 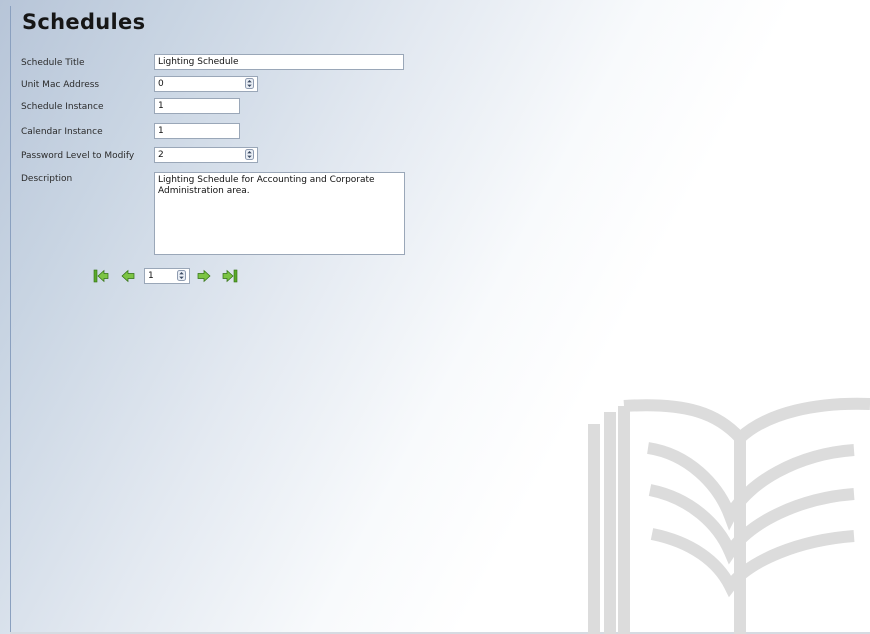 I want to click on unit-mac-address-spinner-icon, so click(x=249, y=83).